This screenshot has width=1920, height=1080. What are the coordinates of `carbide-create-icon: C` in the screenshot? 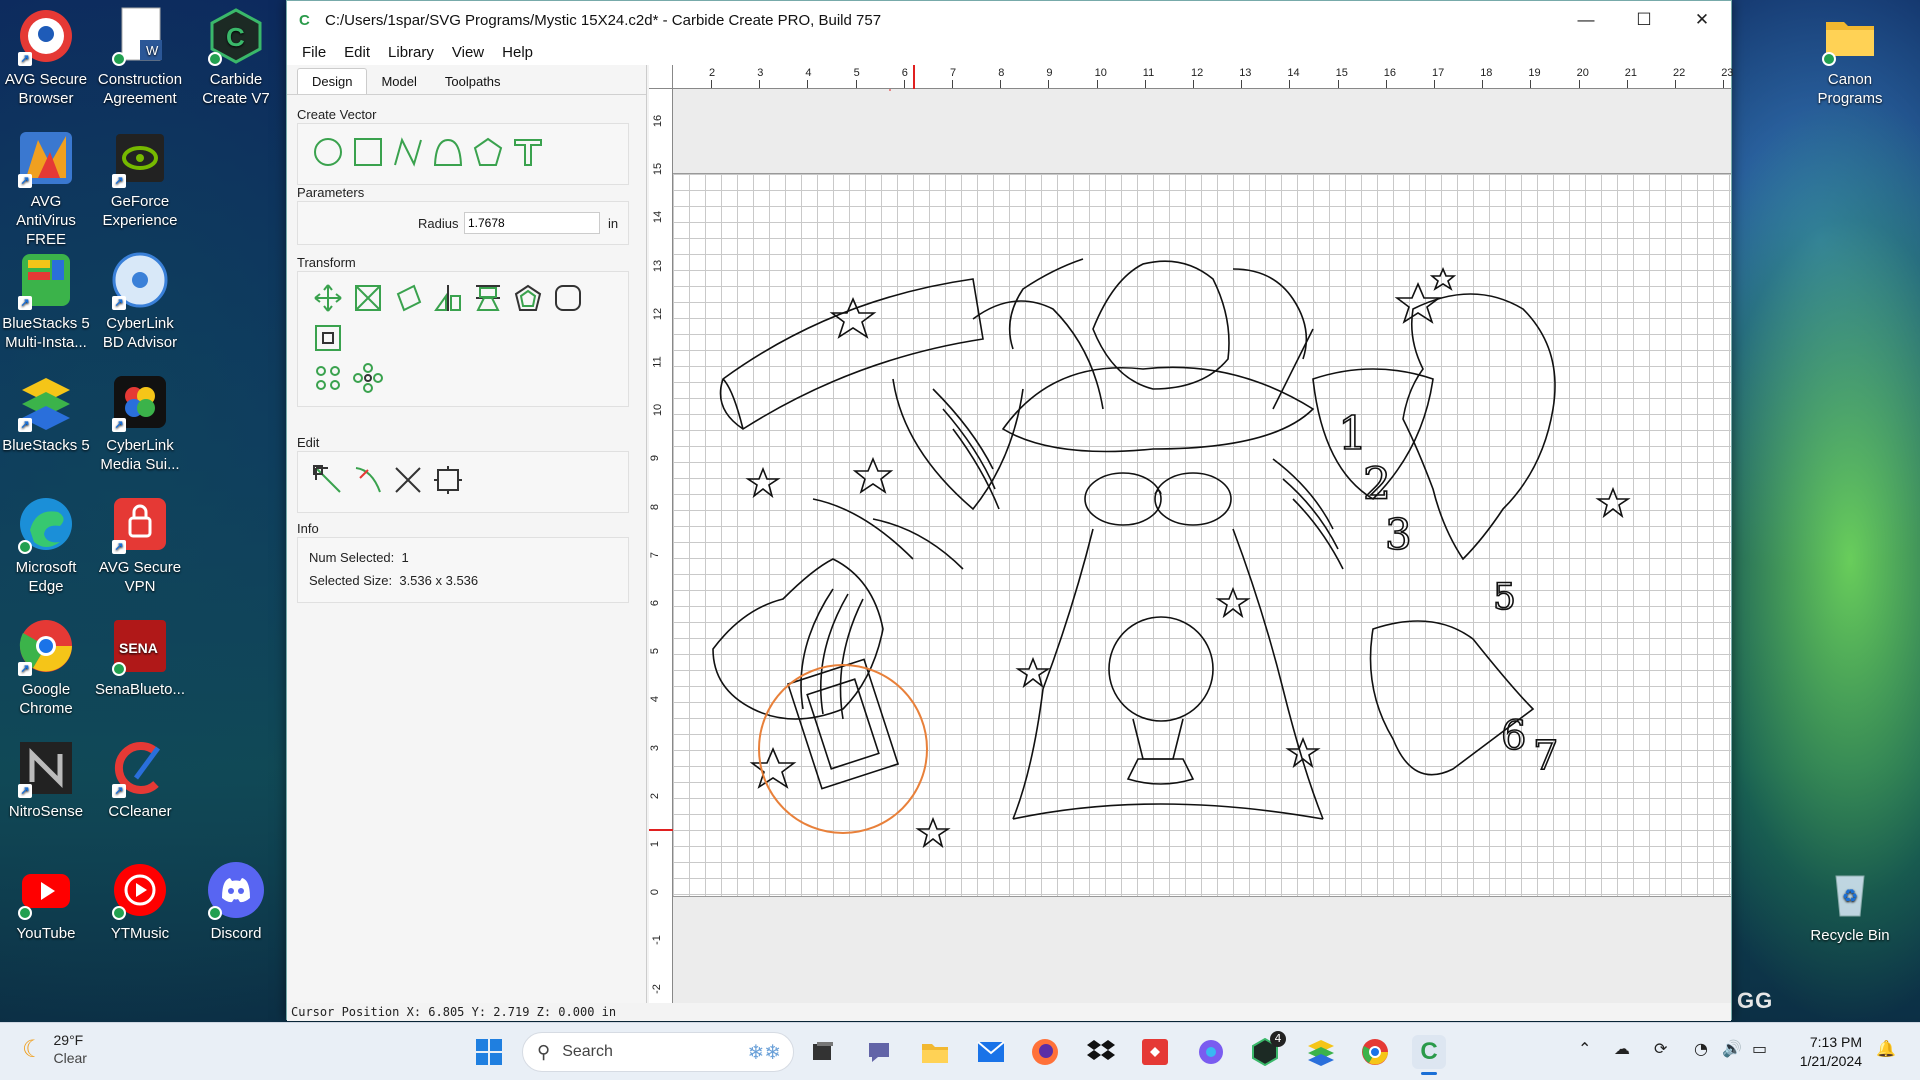 It's located at (236, 36).